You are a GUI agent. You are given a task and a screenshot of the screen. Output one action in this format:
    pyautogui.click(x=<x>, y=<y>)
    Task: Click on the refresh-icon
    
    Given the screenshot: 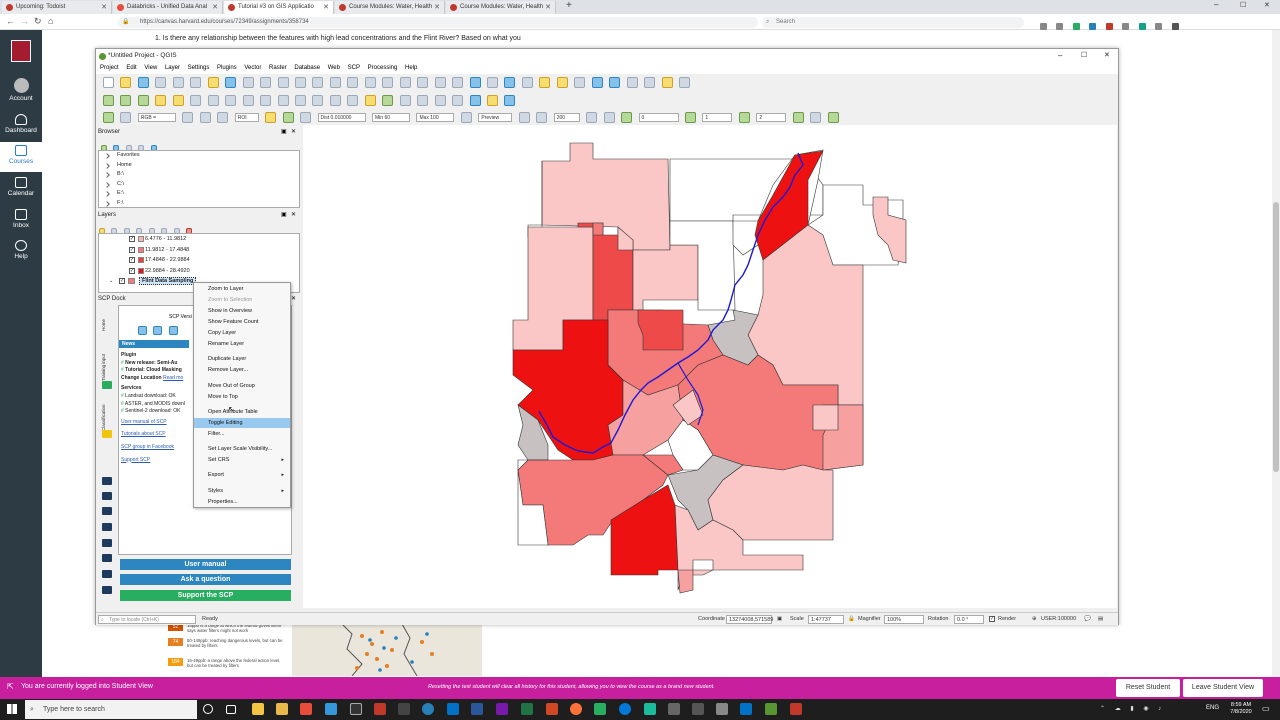 What is the action you would take?
    pyautogui.click(x=475, y=82)
    